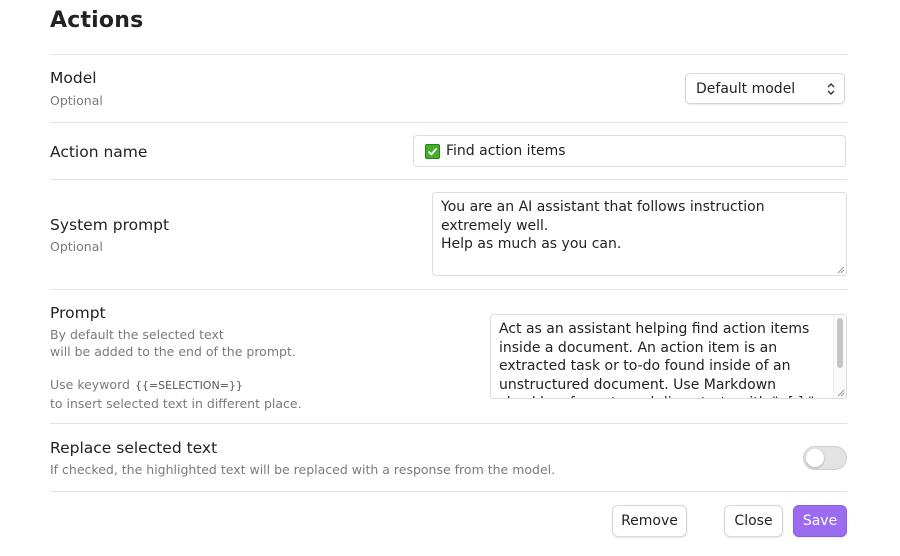 The width and height of the screenshot is (900, 556). What do you see at coordinates (649, 521) in the screenshot?
I see `remove-button: Remove` at bounding box center [649, 521].